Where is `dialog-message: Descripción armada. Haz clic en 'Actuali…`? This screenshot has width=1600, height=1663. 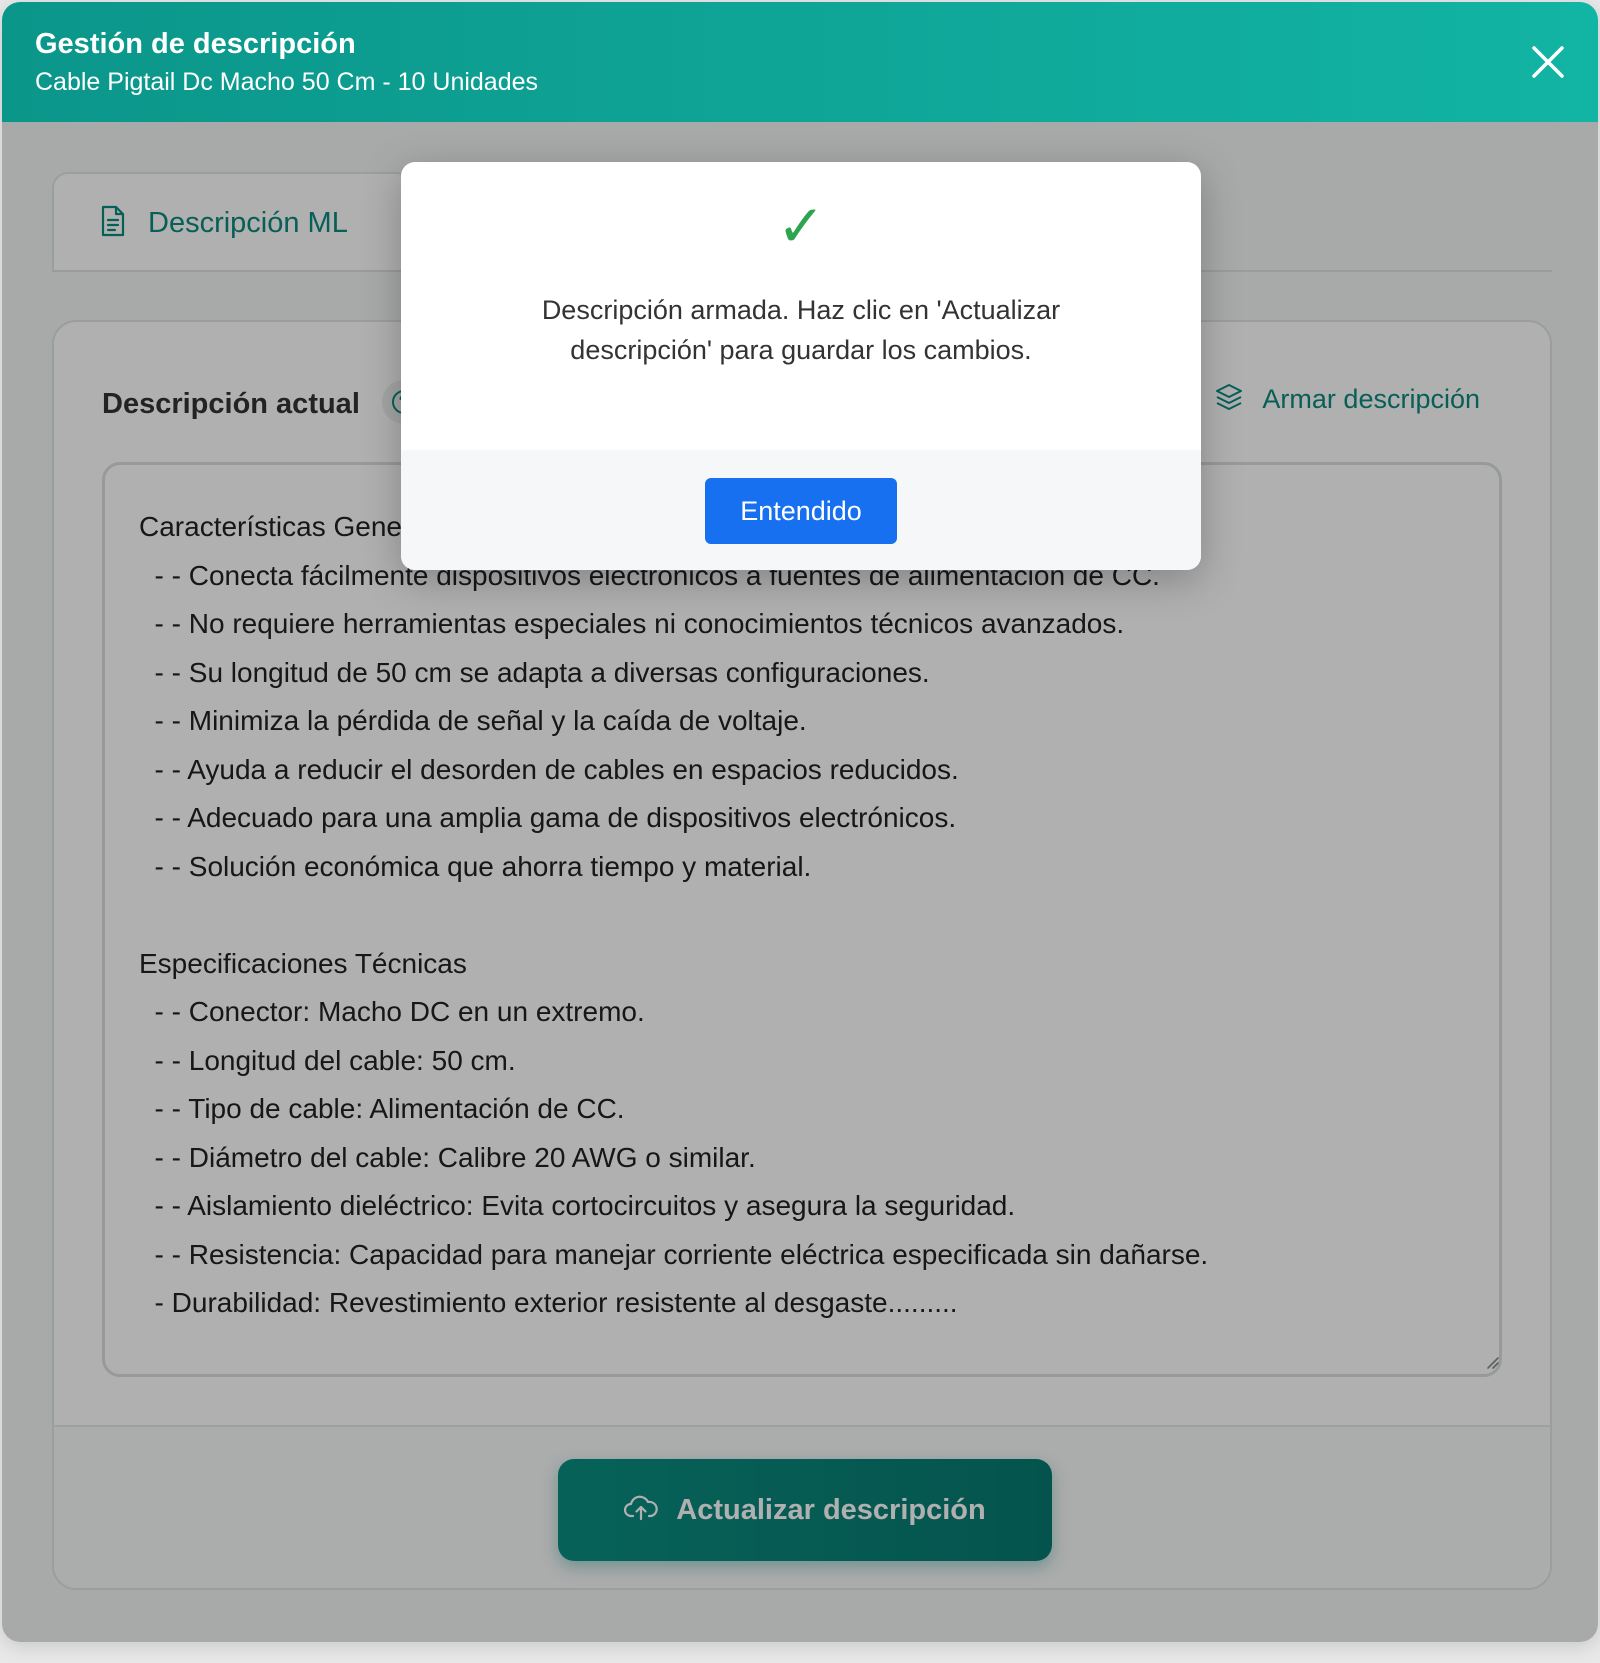 dialog-message: Descripción armada. Haz clic en 'Actuali… is located at coordinates (801, 330).